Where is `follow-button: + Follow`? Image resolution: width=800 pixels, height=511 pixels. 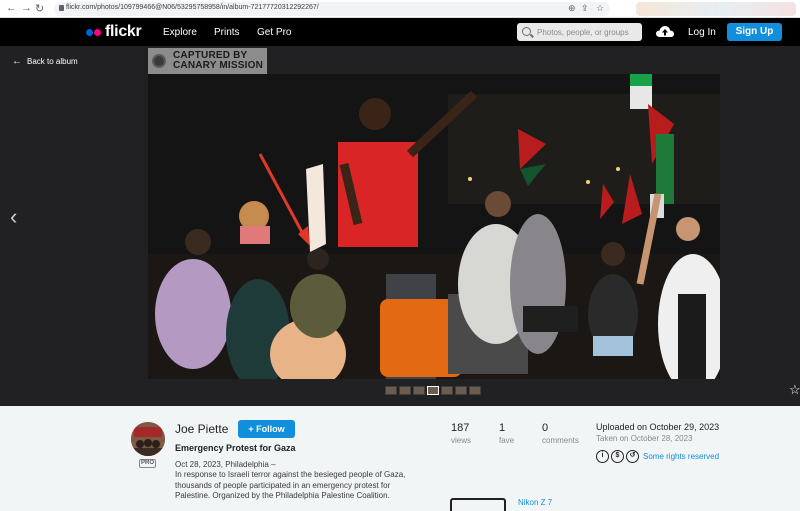 follow-button: + Follow is located at coordinates (266, 429).